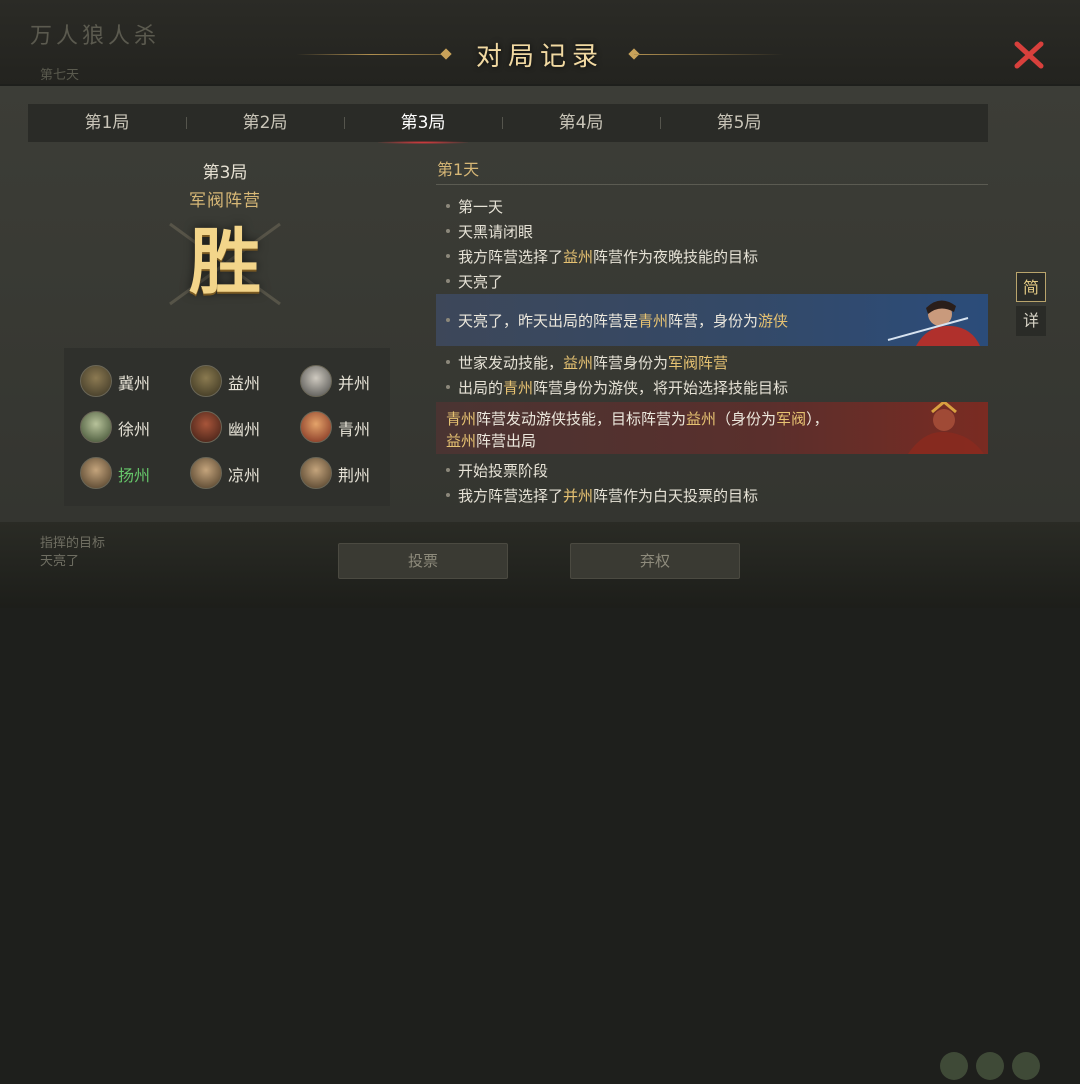  What do you see at coordinates (1031, 321) in the screenshot?
I see `detail-view-button: 详` at bounding box center [1031, 321].